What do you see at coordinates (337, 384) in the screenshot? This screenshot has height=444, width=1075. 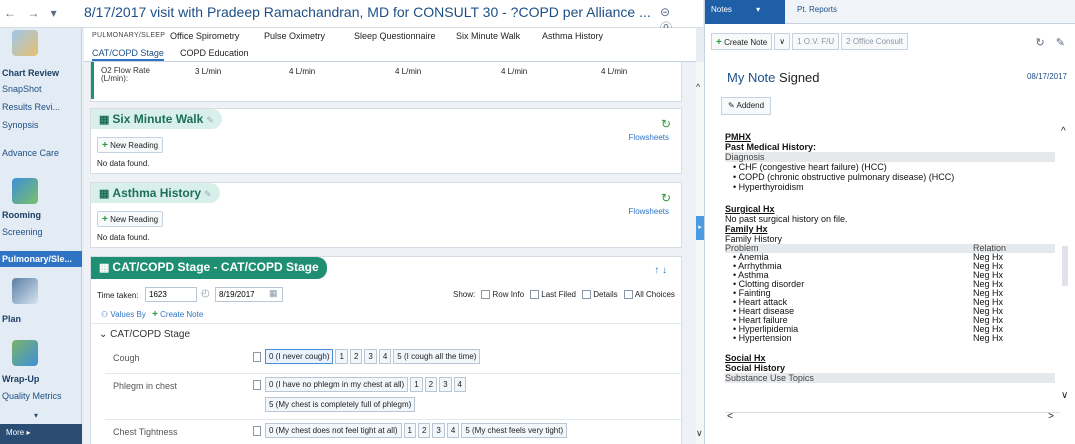 I see `choice-button: 0 (I have no phlegm in my chest at all)` at bounding box center [337, 384].